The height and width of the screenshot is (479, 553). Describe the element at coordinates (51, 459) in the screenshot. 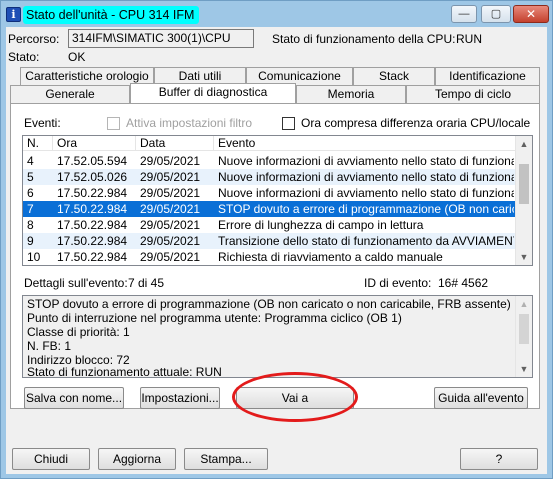

I see `close-button: Chiudi` at that location.